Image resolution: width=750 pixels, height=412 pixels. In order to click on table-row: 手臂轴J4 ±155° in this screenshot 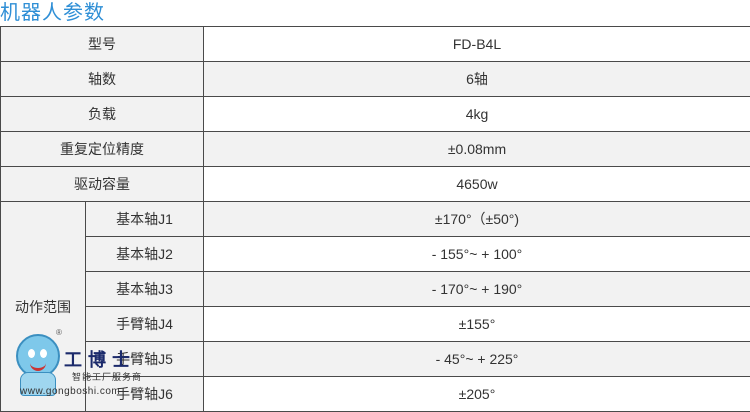, I will do `click(375, 324)`.